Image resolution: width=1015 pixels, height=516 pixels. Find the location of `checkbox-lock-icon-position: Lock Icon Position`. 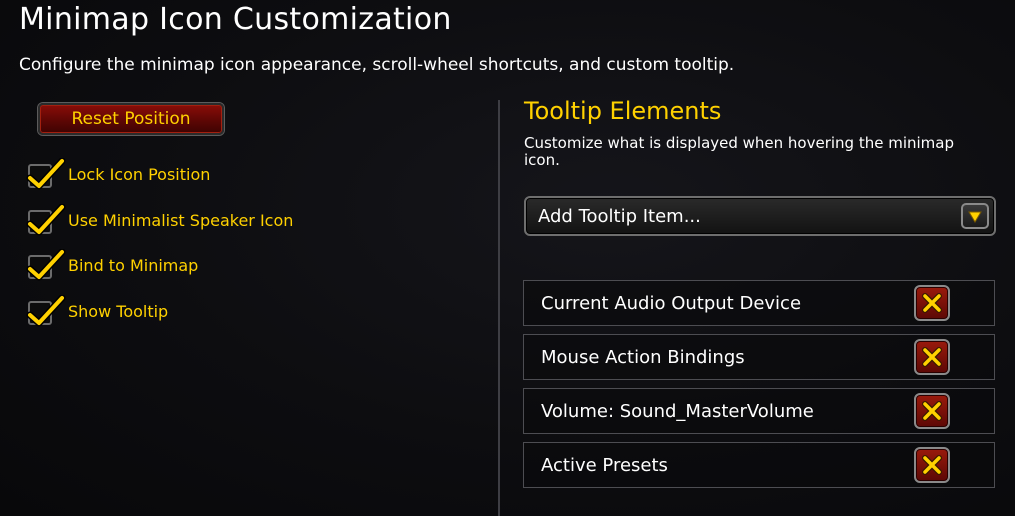

checkbox-lock-icon-position: Lock Icon Position is located at coordinates (118, 174).